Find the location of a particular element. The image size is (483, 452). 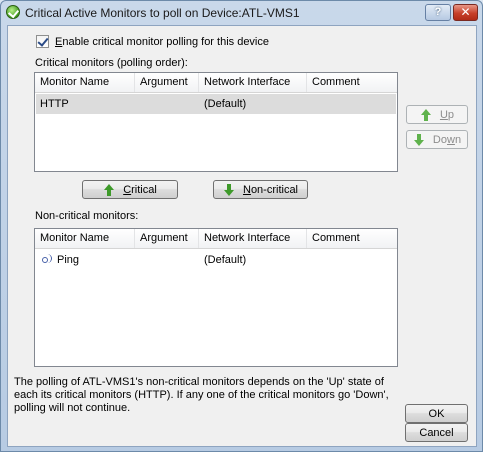

critical-button: Critical is located at coordinates (130, 189).